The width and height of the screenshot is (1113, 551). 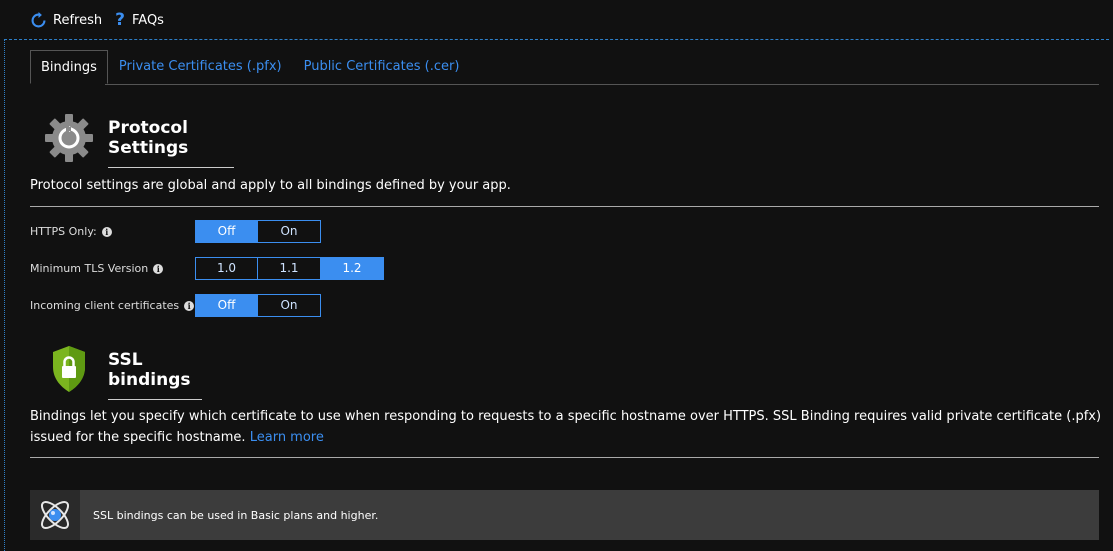 What do you see at coordinates (120, 20) in the screenshot?
I see `question-icon: ?` at bounding box center [120, 20].